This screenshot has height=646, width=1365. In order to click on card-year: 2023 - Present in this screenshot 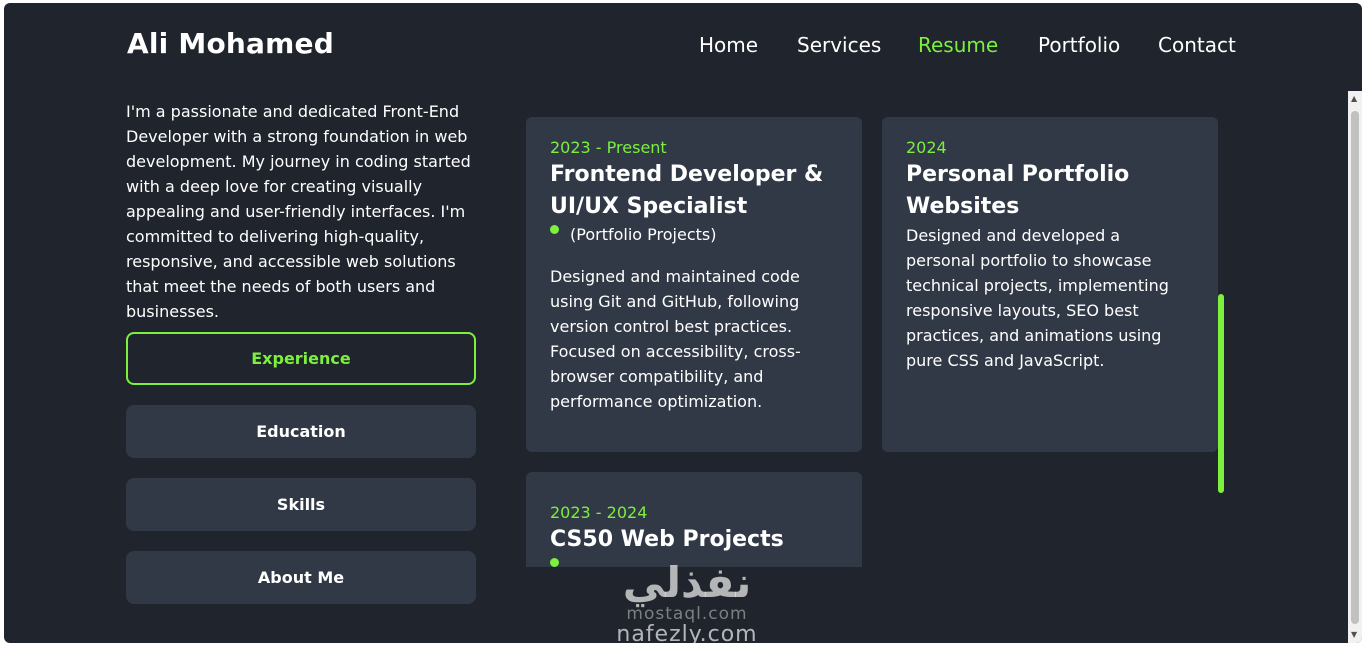, I will do `click(608, 147)`.